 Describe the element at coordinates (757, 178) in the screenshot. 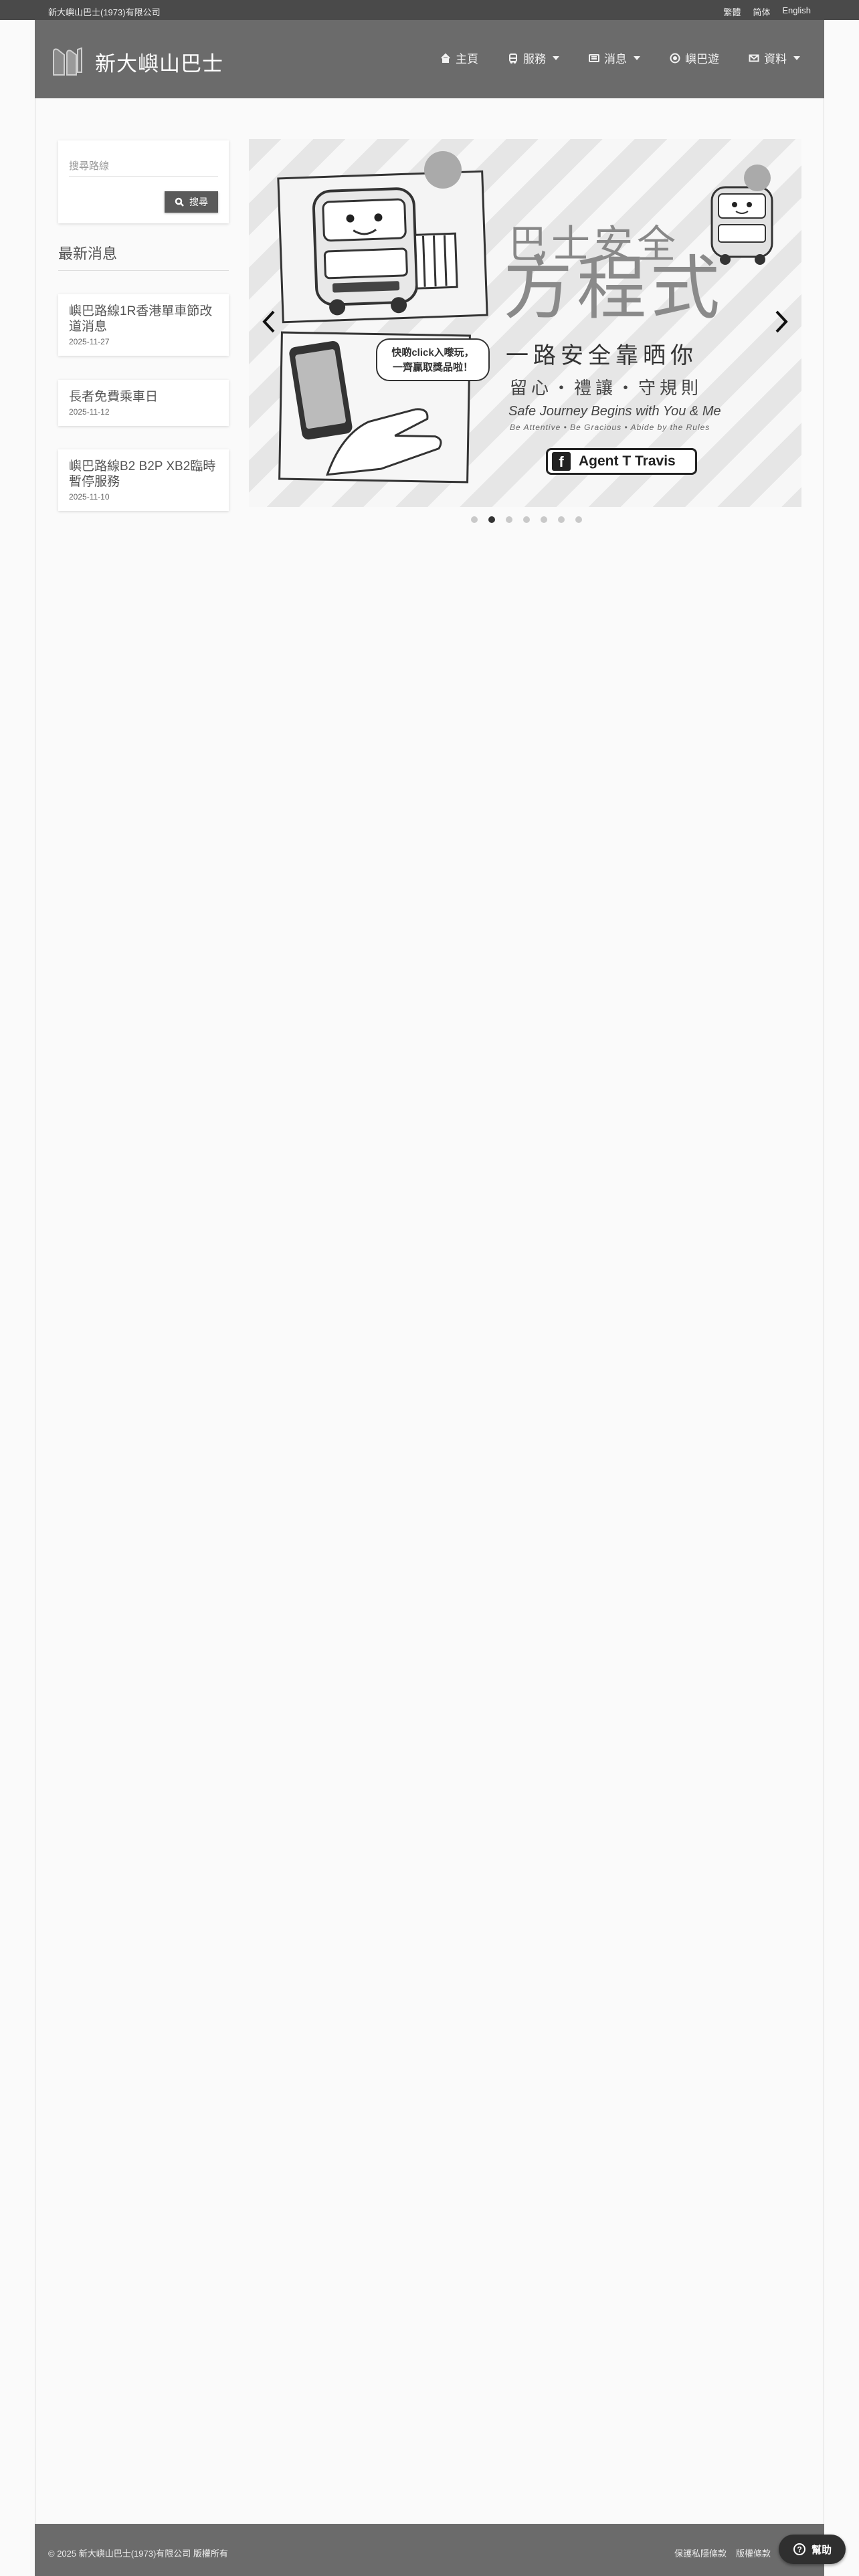

I see `safety-badge-small-icon` at that location.